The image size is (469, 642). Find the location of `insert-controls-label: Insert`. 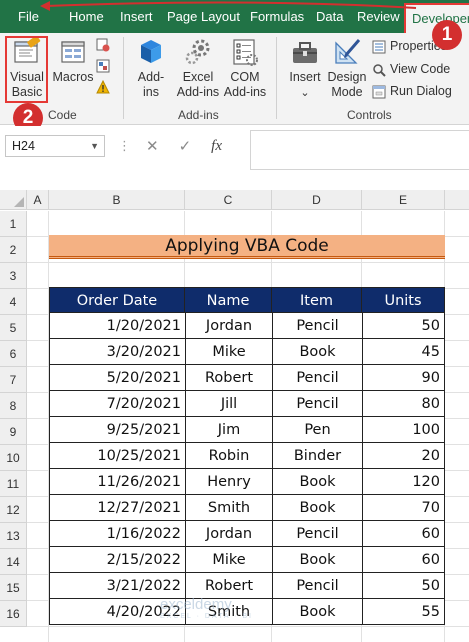

insert-controls-label: Insert is located at coordinates (305, 77).